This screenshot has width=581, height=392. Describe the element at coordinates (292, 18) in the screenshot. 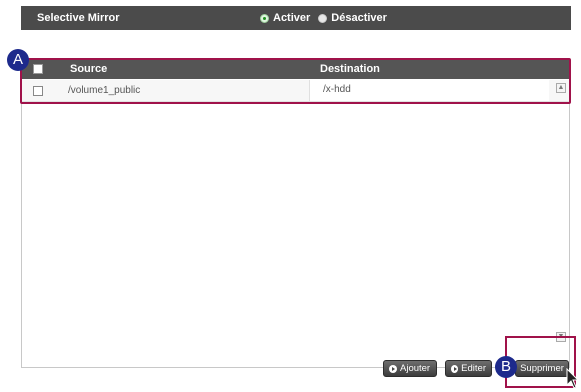

I see `radio-enable-label: Activer` at that location.